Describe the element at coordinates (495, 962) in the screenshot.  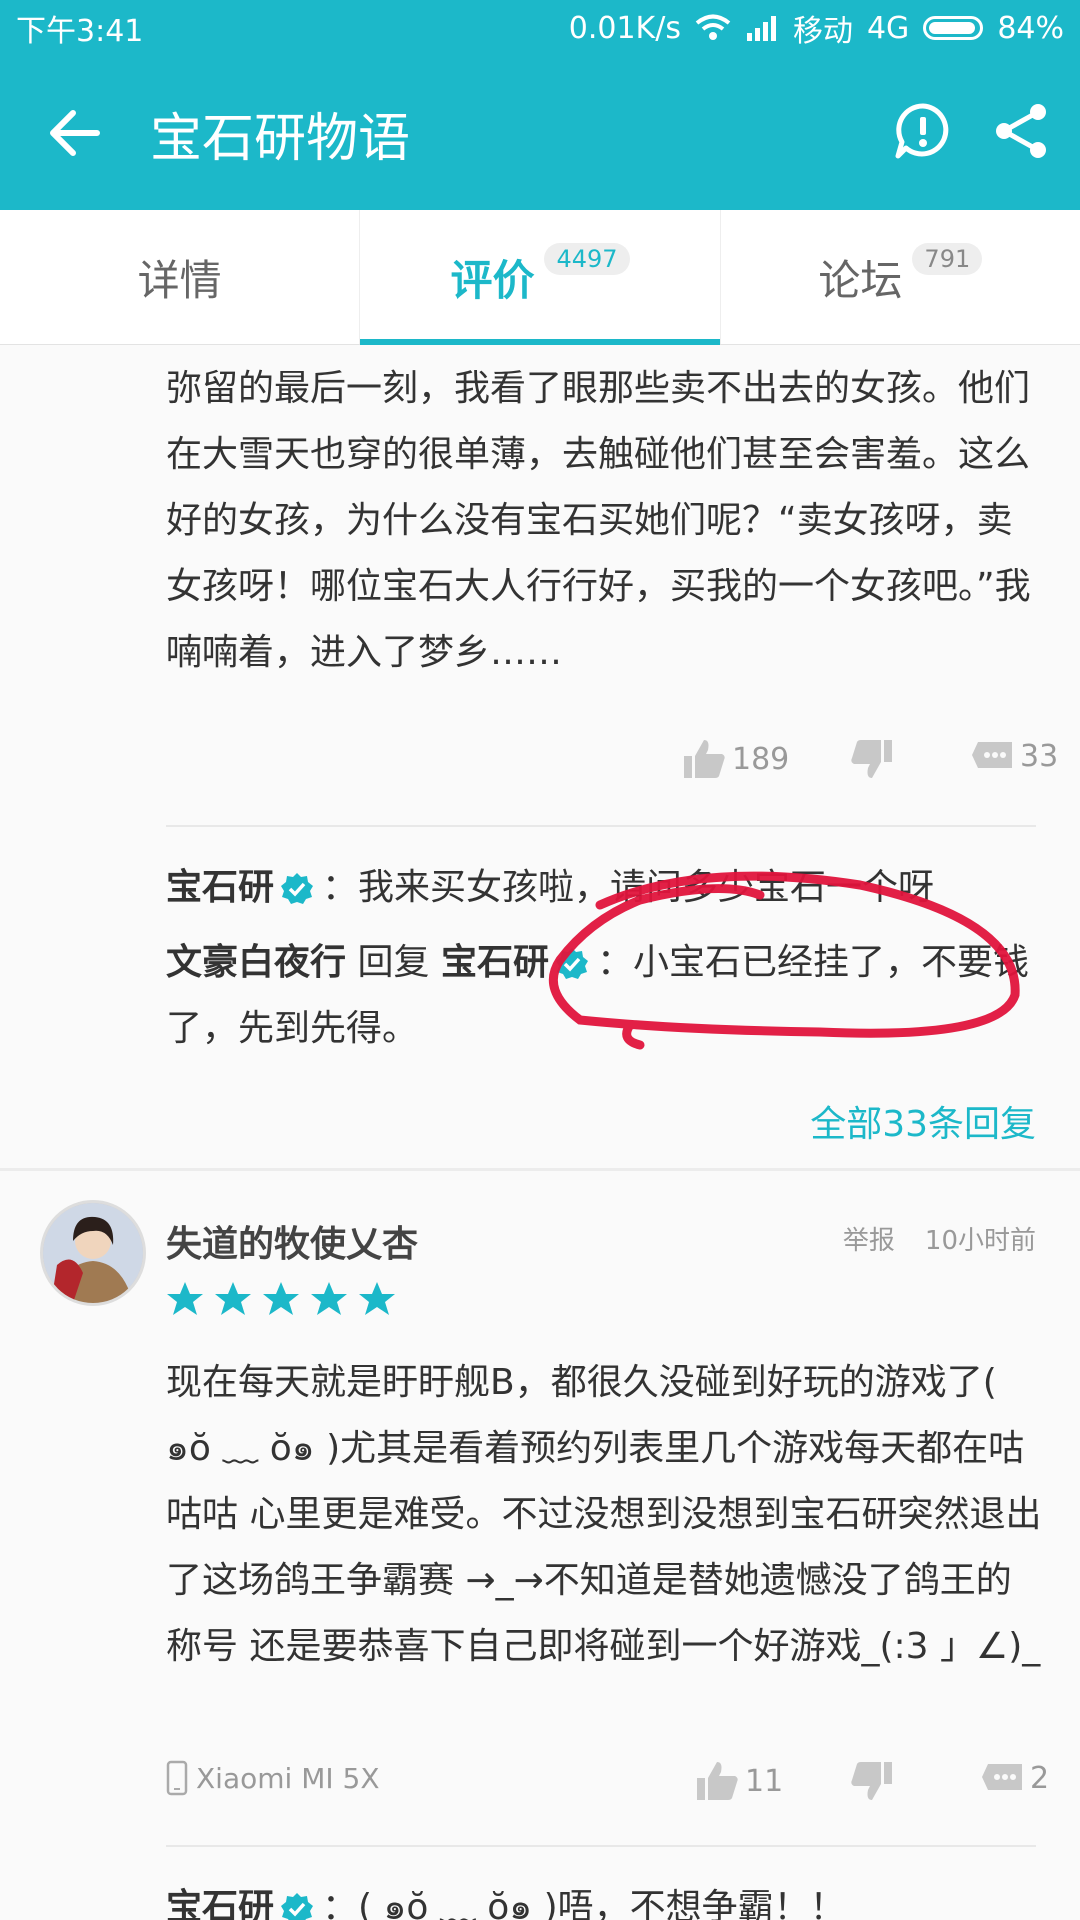
I see `reply-target: 宝石研` at that location.